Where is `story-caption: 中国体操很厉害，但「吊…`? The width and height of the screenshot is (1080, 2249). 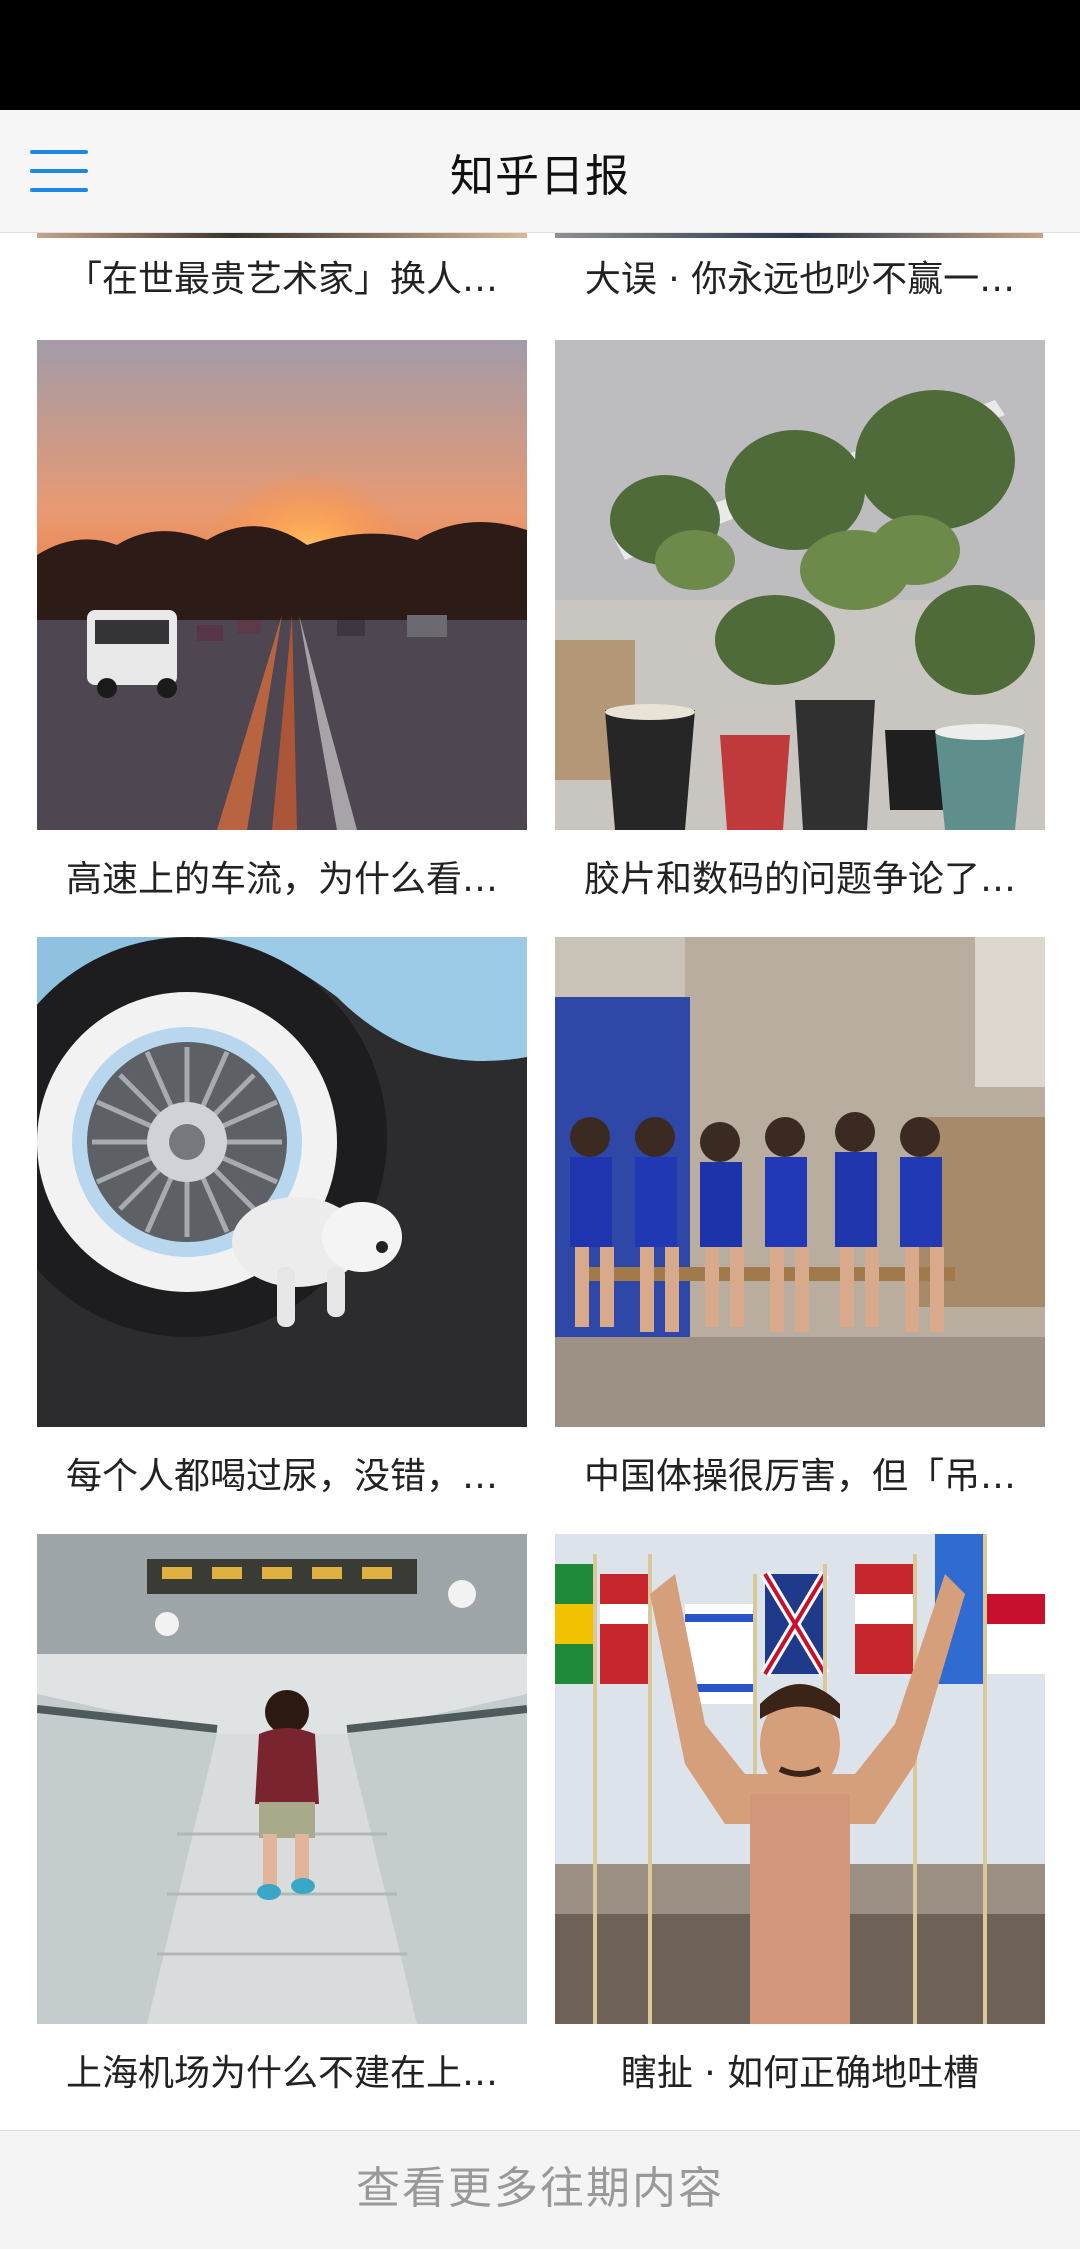
story-caption: 中国体操很厉害，但「吊… is located at coordinates (800, 1477).